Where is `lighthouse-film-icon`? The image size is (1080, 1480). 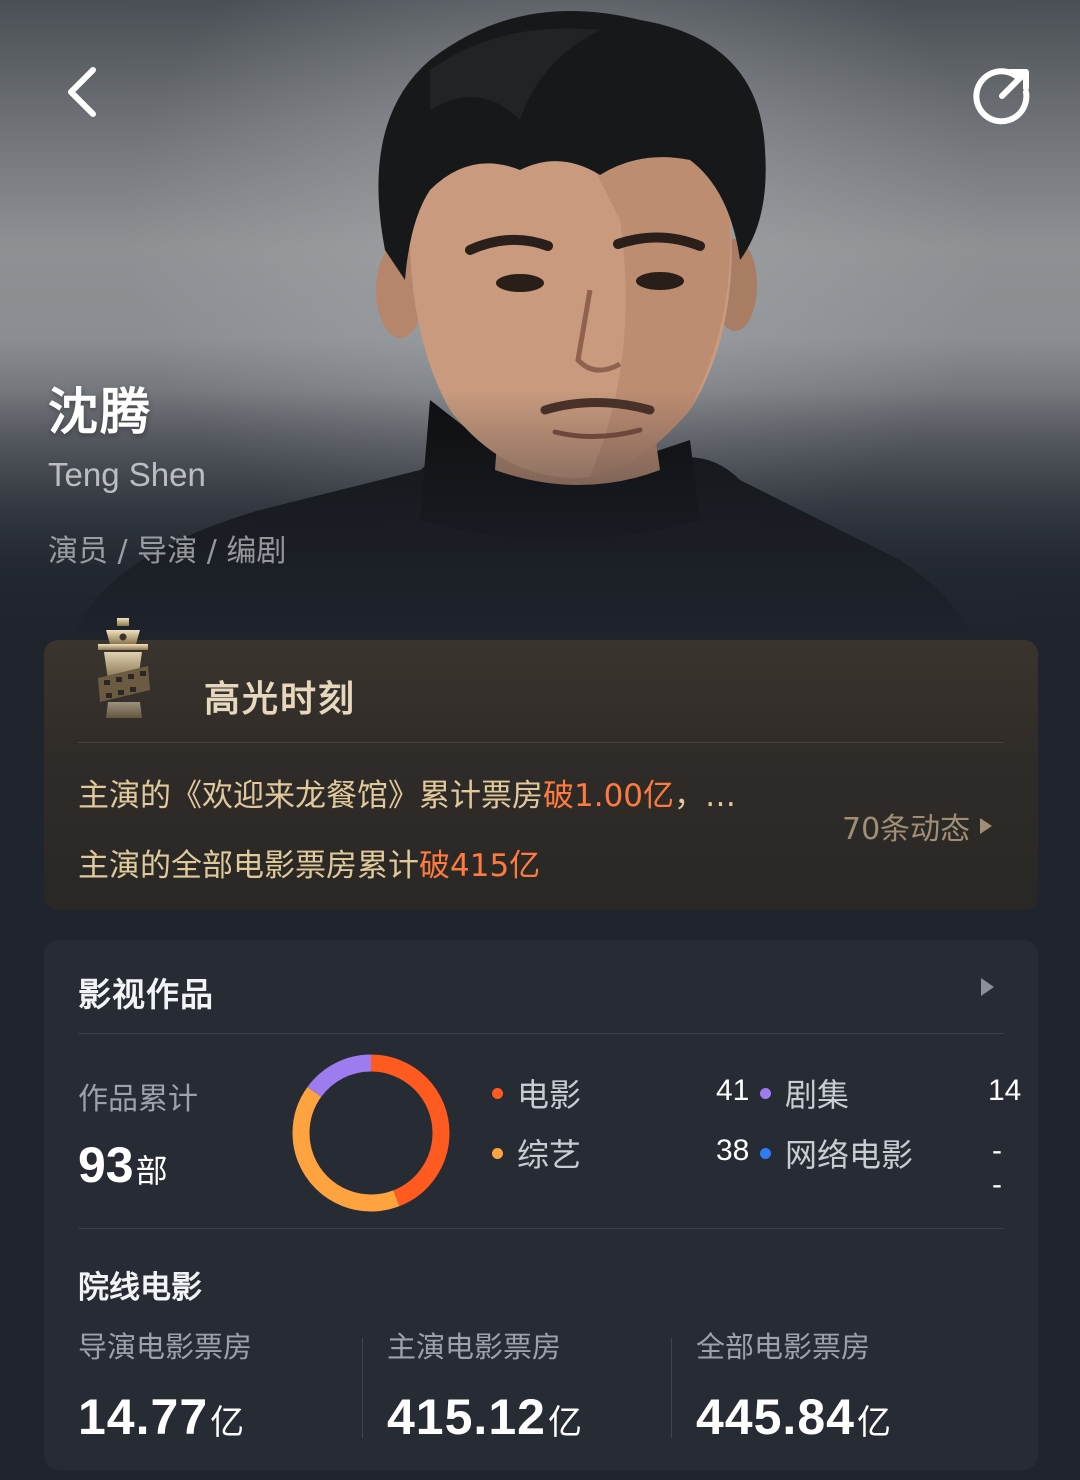 lighthouse-film-icon is located at coordinates (124, 668).